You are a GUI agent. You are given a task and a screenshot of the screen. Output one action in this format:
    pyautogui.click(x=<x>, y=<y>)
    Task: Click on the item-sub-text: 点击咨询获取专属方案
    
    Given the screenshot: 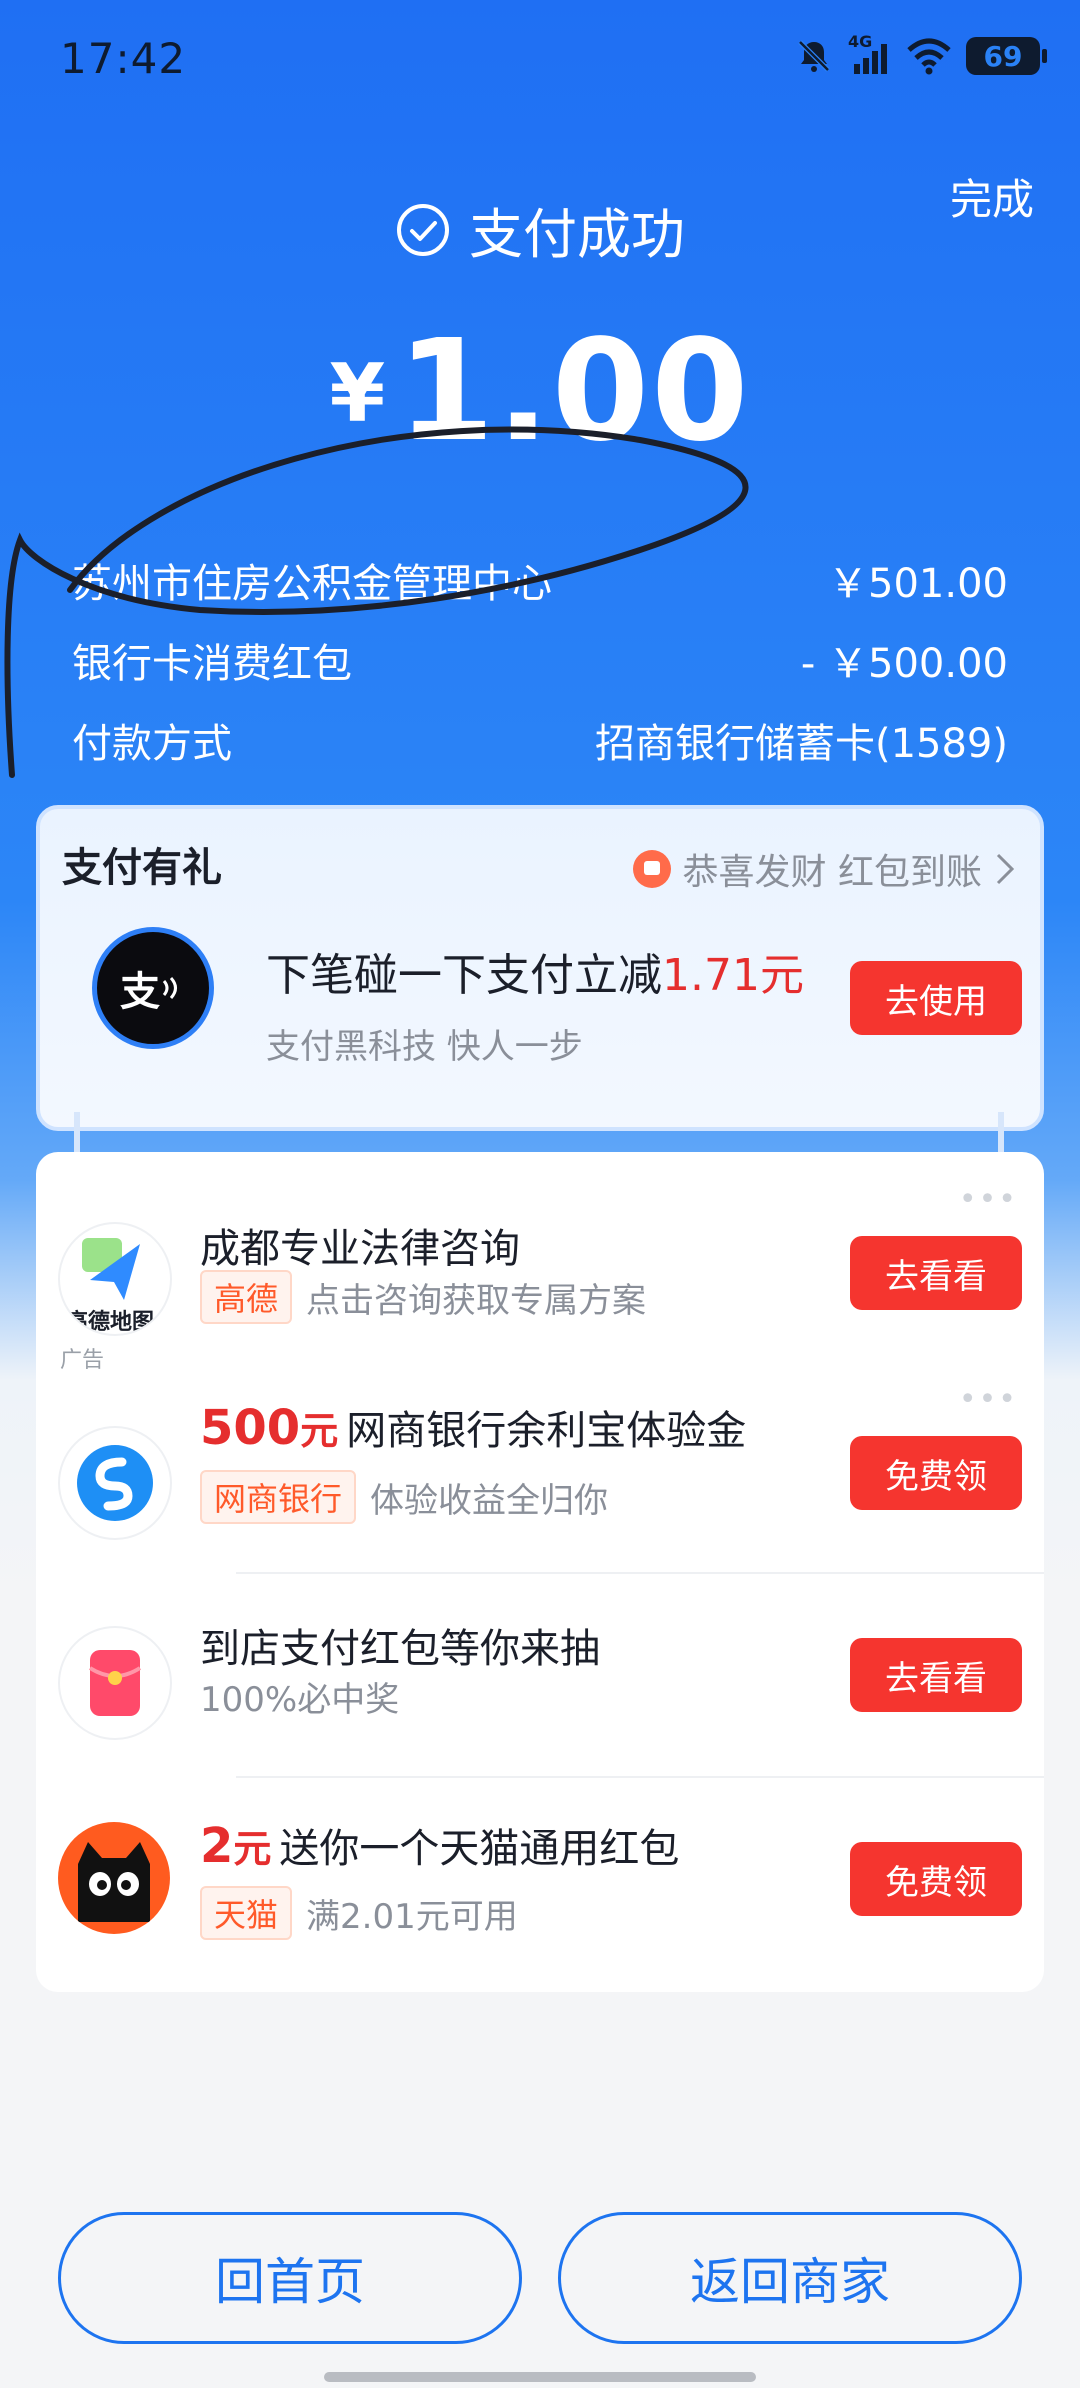 What is the action you would take?
    pyautogui.click(x=476, y=1300)
    